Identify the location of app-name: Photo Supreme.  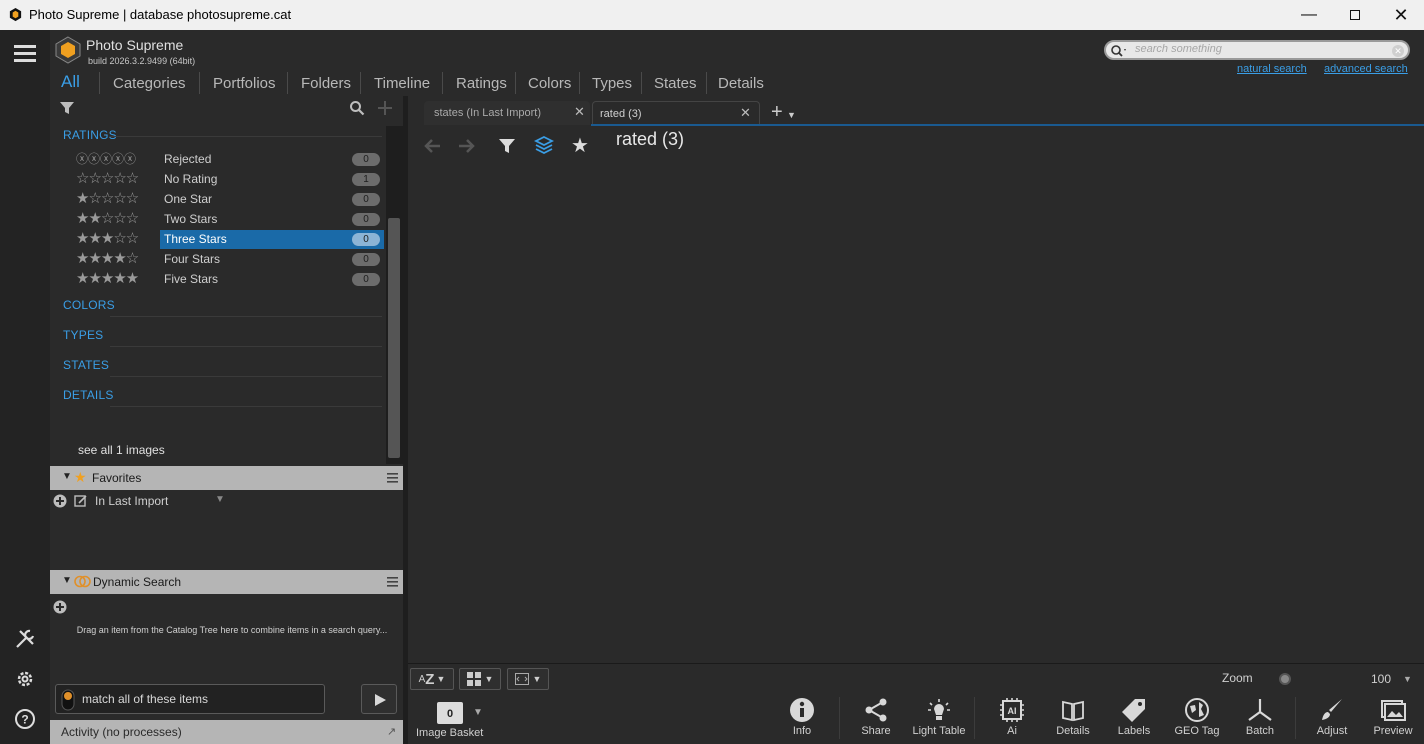
(135, 45).